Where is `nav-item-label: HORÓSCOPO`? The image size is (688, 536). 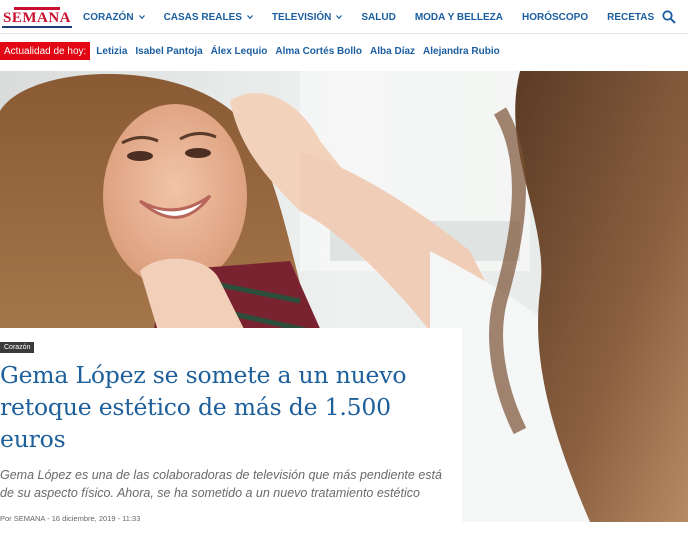
nav-item-label: HORÓSCOPO is located at coordinates (555, 17).